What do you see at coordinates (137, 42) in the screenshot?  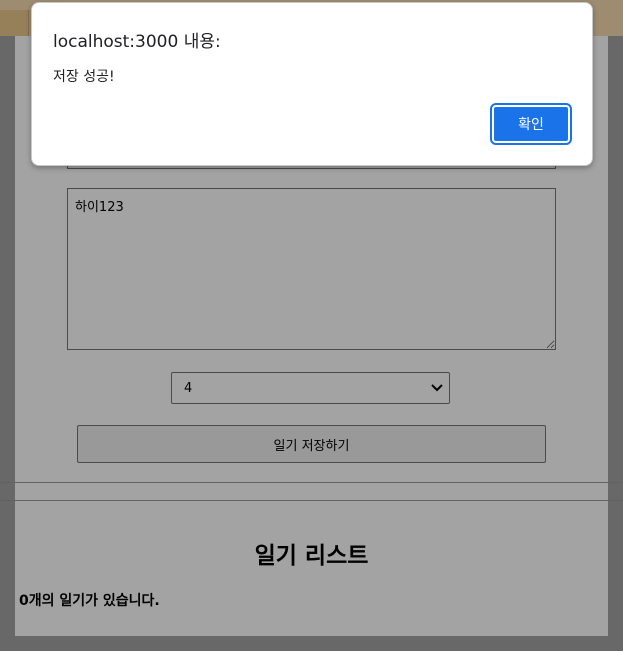 I see `dialog-title: localhost:3000 내용:` at bounding box center [137, 42].